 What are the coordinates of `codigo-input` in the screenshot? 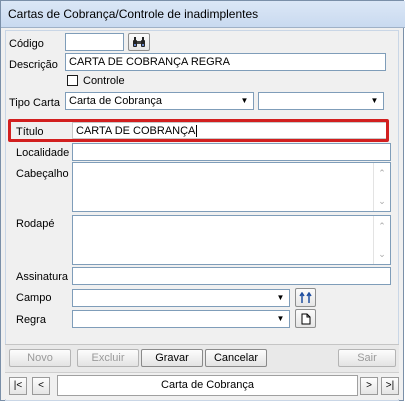 It's located at (94, 42).